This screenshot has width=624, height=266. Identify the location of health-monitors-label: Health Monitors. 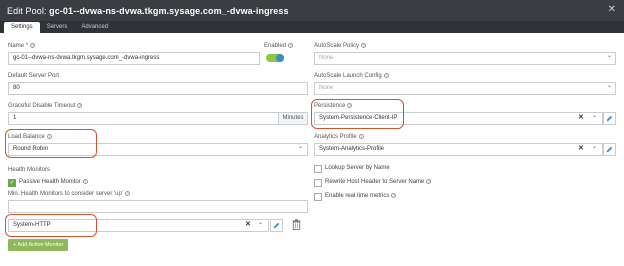
(29, 170).